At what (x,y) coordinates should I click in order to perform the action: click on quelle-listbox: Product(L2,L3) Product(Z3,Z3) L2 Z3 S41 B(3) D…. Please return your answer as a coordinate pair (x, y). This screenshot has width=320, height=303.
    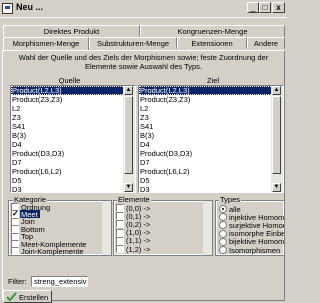
    Looking at the image, I should click on (73, 139).